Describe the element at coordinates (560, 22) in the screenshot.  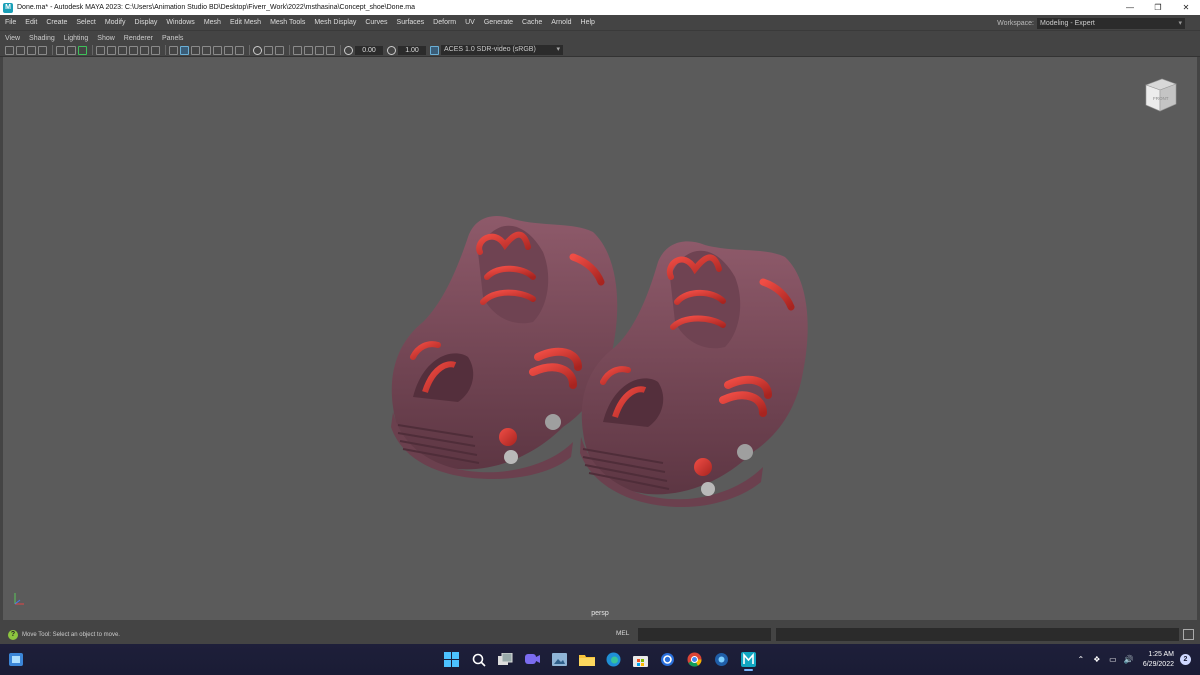
I see `menu-arnold: Arnold` at that location.